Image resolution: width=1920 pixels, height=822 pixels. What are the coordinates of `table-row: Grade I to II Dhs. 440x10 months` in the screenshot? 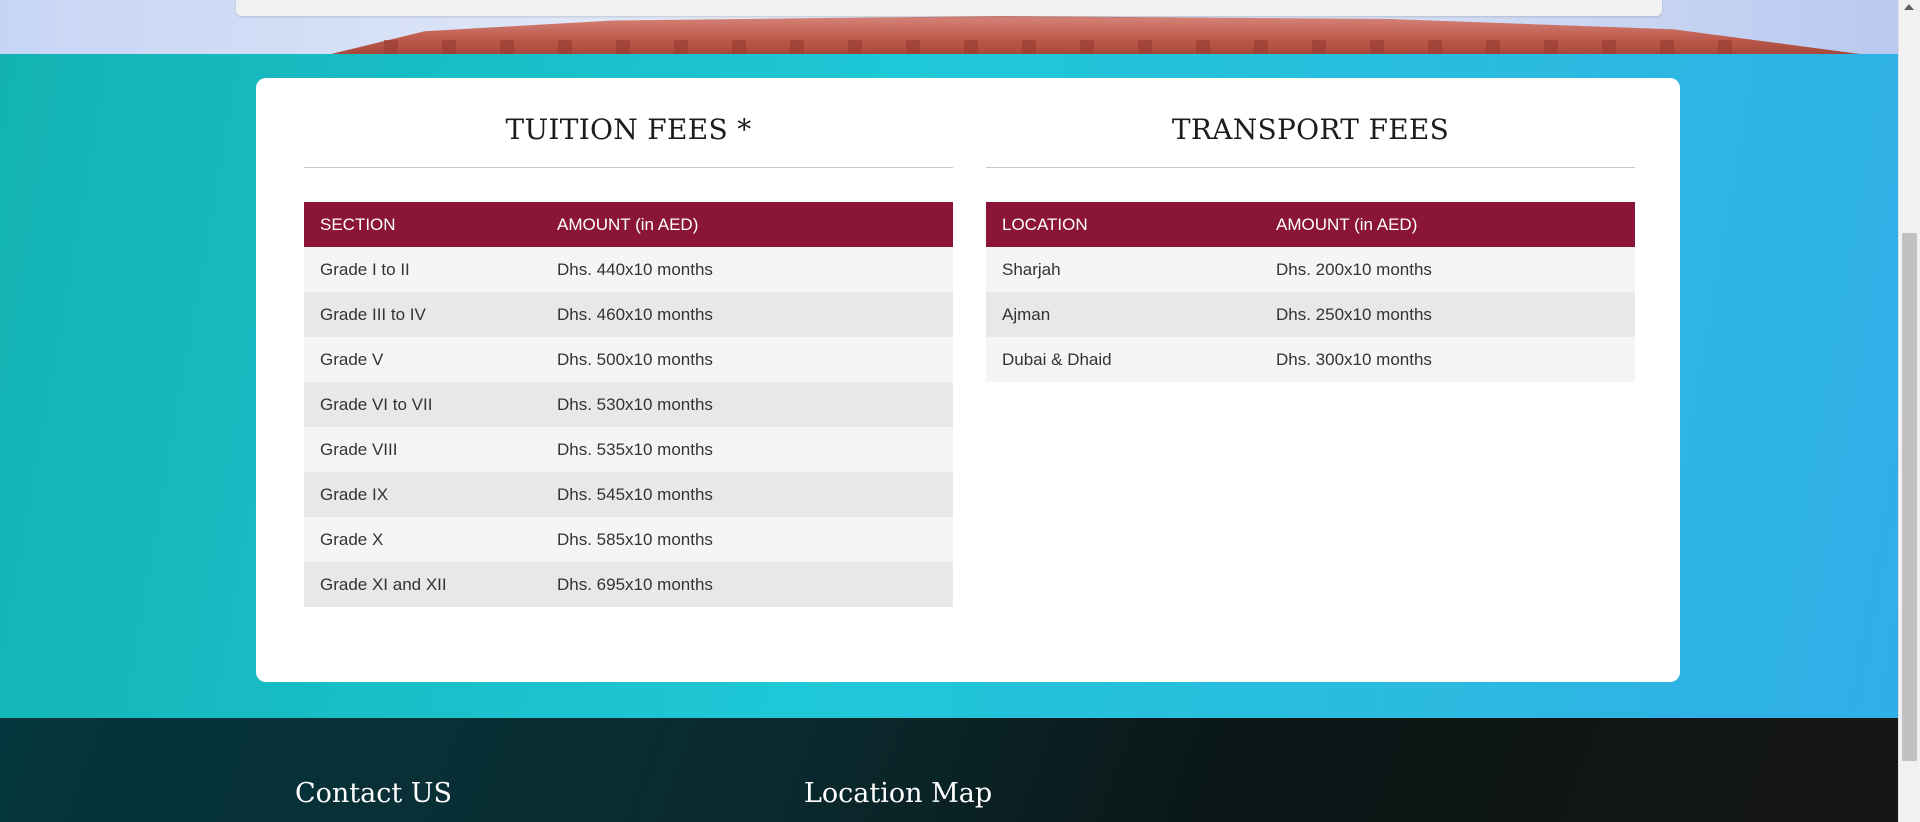 It's located at (628, 269).